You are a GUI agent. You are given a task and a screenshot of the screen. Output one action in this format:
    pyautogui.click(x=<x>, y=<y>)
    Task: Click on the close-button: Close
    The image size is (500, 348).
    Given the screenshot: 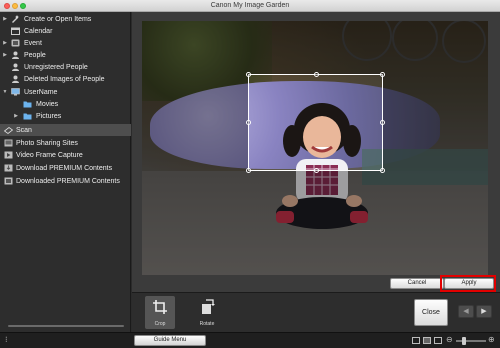 What is the action you would take?
    pyautogui.click(x=431, y=312)
    